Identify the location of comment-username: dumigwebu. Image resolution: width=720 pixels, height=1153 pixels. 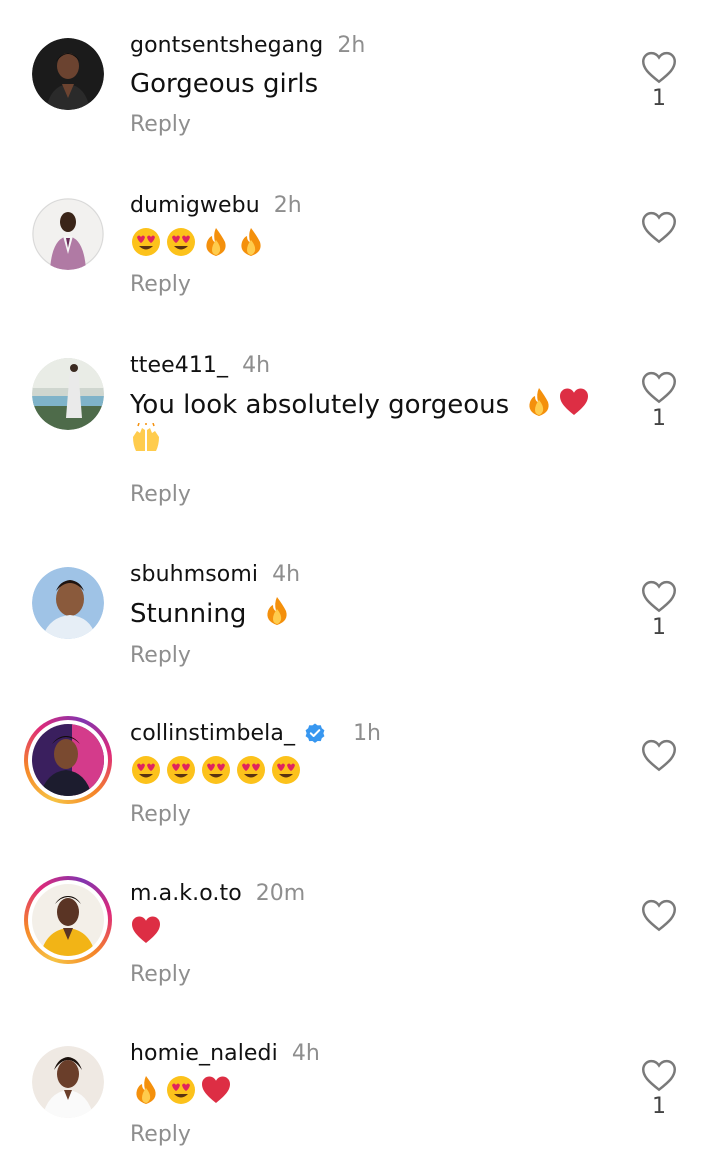
(195, 205).